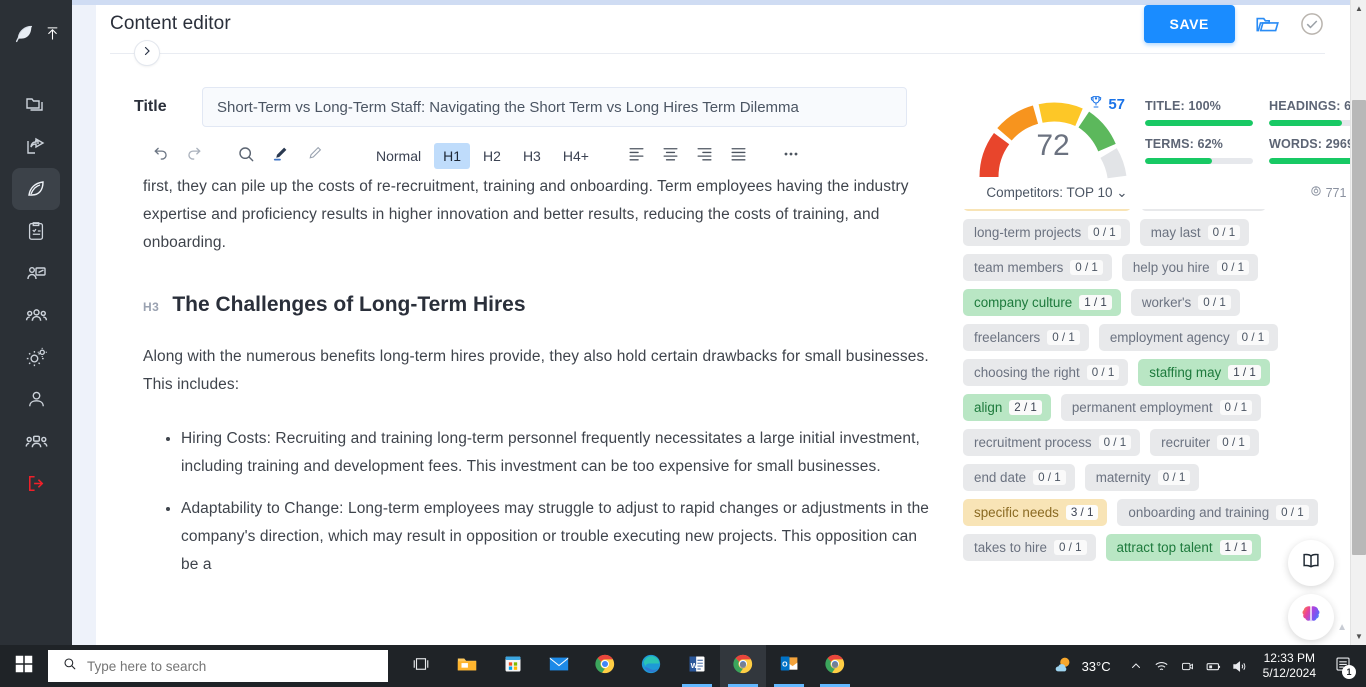 Image resolution: width=1366 pixels, height=687 pixels. I want to click on camera-icon, so click(1188, 666).